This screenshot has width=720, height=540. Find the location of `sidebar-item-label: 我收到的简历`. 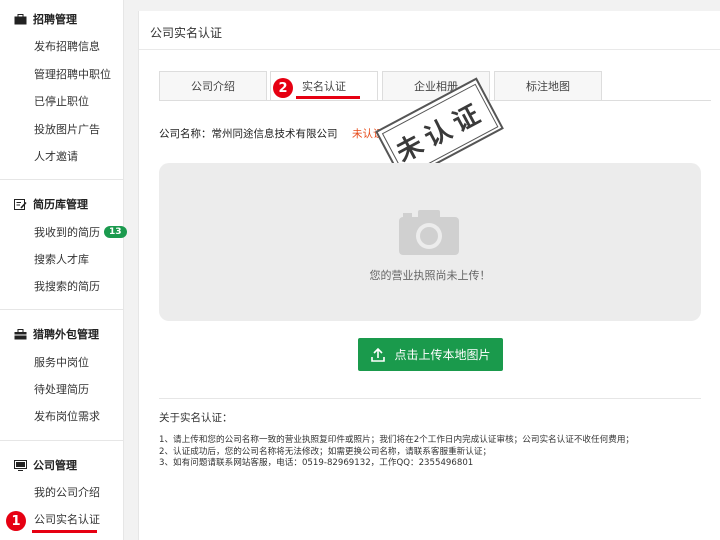

sidebar-item-label: 我收到的简历 is located at coordinates (67, 232).